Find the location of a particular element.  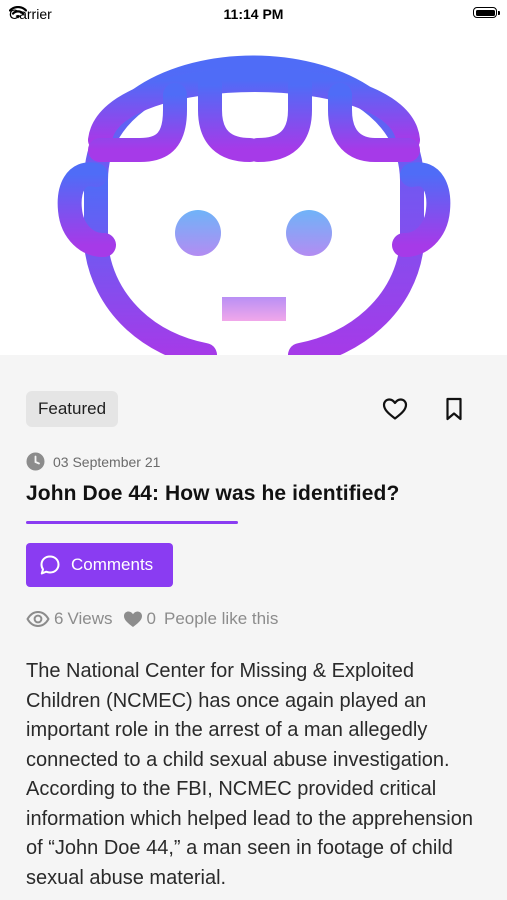

comments-button: Comments is located at coordinates (99, 565).